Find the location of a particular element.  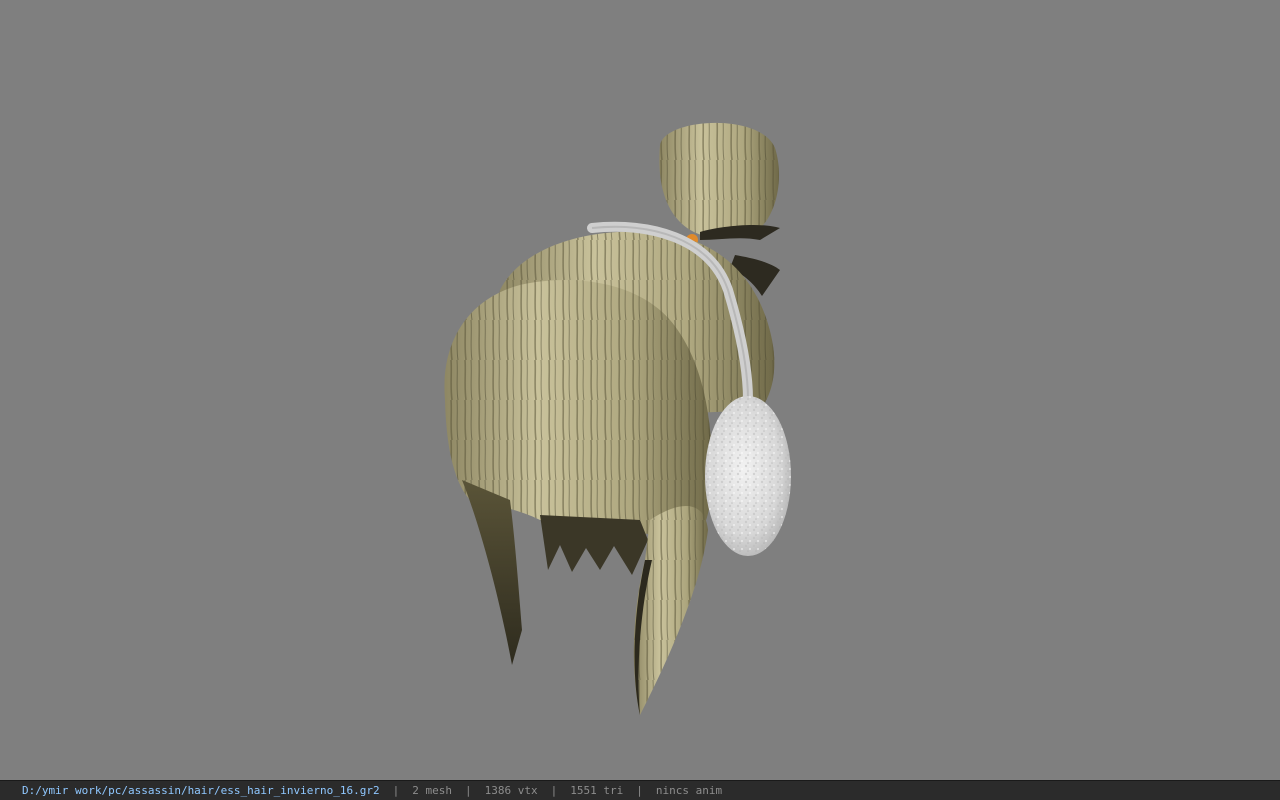

mesh-count: 2 mesh is located at coordinates (432, 790).